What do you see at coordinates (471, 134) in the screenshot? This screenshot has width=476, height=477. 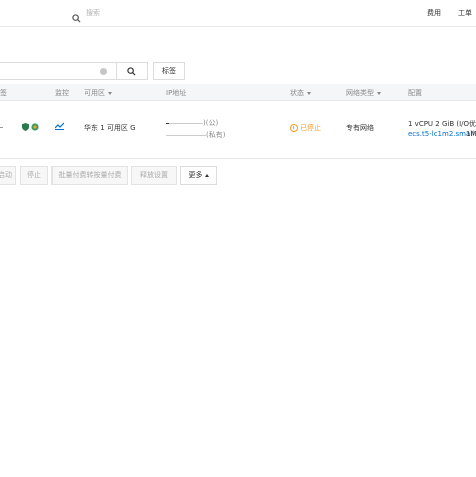 I see `bandwidth-value: 1M` at bounding box center [471, 134].